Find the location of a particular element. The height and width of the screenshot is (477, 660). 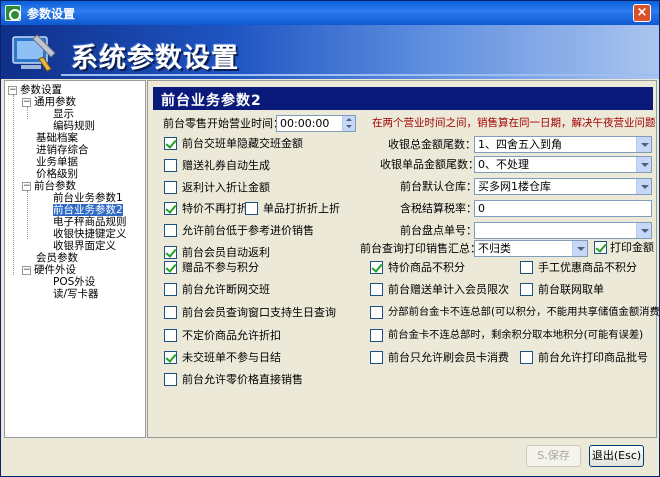

tree-node-card-reader: 读/写卡器 is located at coordinates (76, 294).